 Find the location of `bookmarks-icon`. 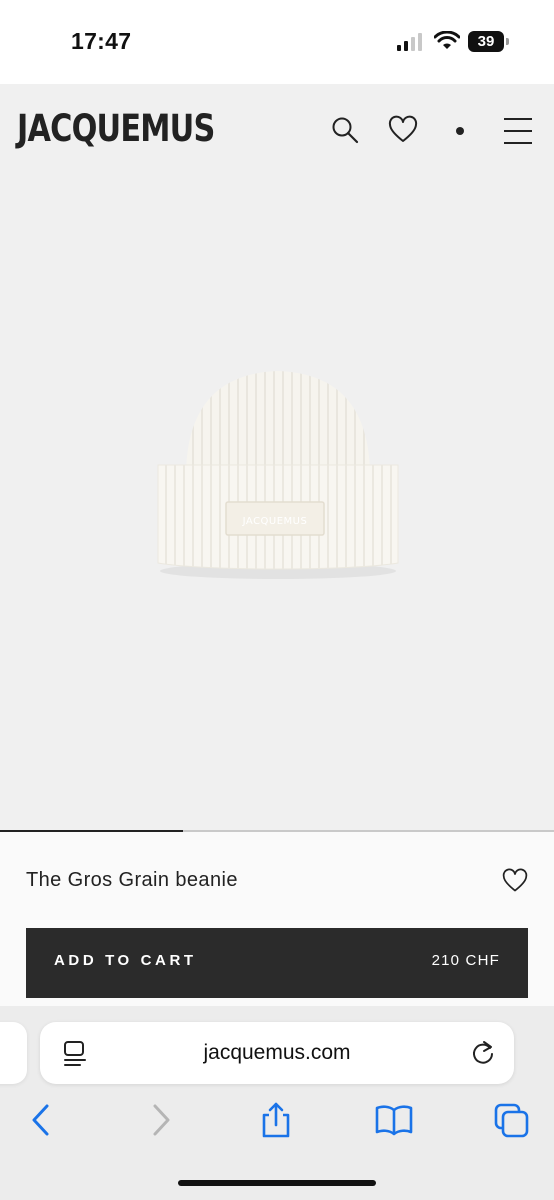

bookmarks-icon is located at coordinates (394, 1120).